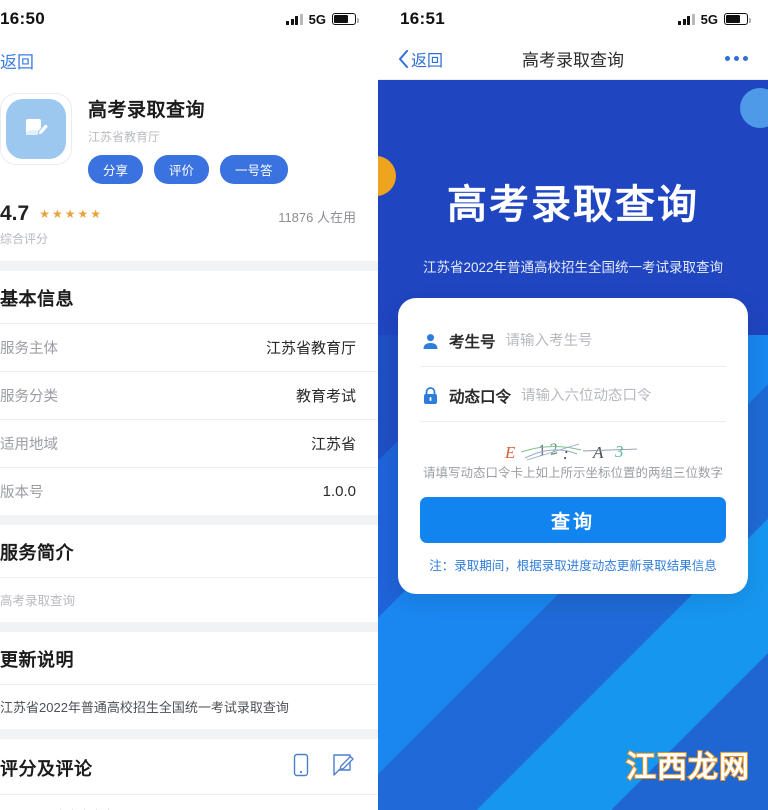  Describe the element at coordinates (29, 349) in the screenshot. I see `row-key: 服务主体` at that location.